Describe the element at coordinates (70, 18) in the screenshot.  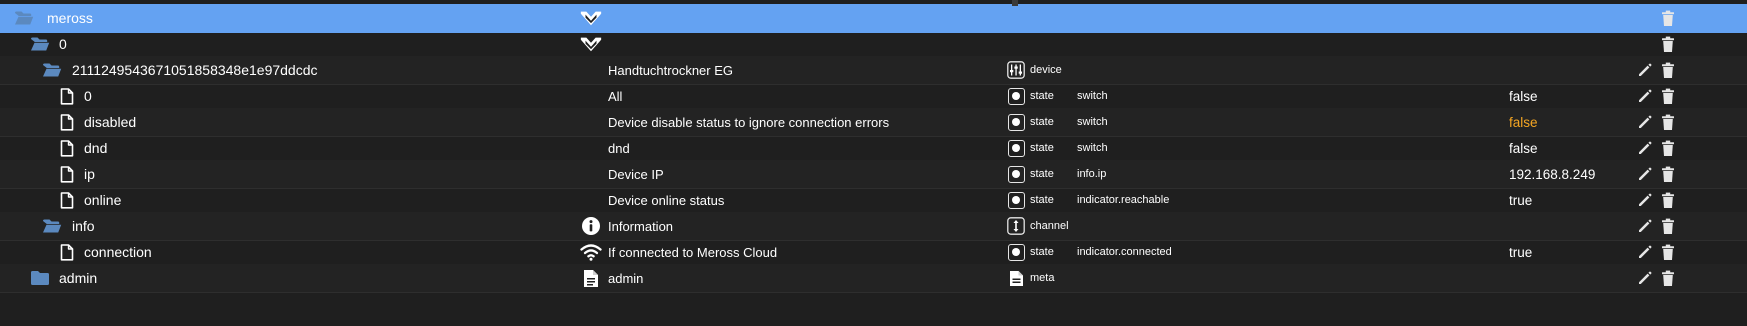
I see `object-id: meross` at that location.